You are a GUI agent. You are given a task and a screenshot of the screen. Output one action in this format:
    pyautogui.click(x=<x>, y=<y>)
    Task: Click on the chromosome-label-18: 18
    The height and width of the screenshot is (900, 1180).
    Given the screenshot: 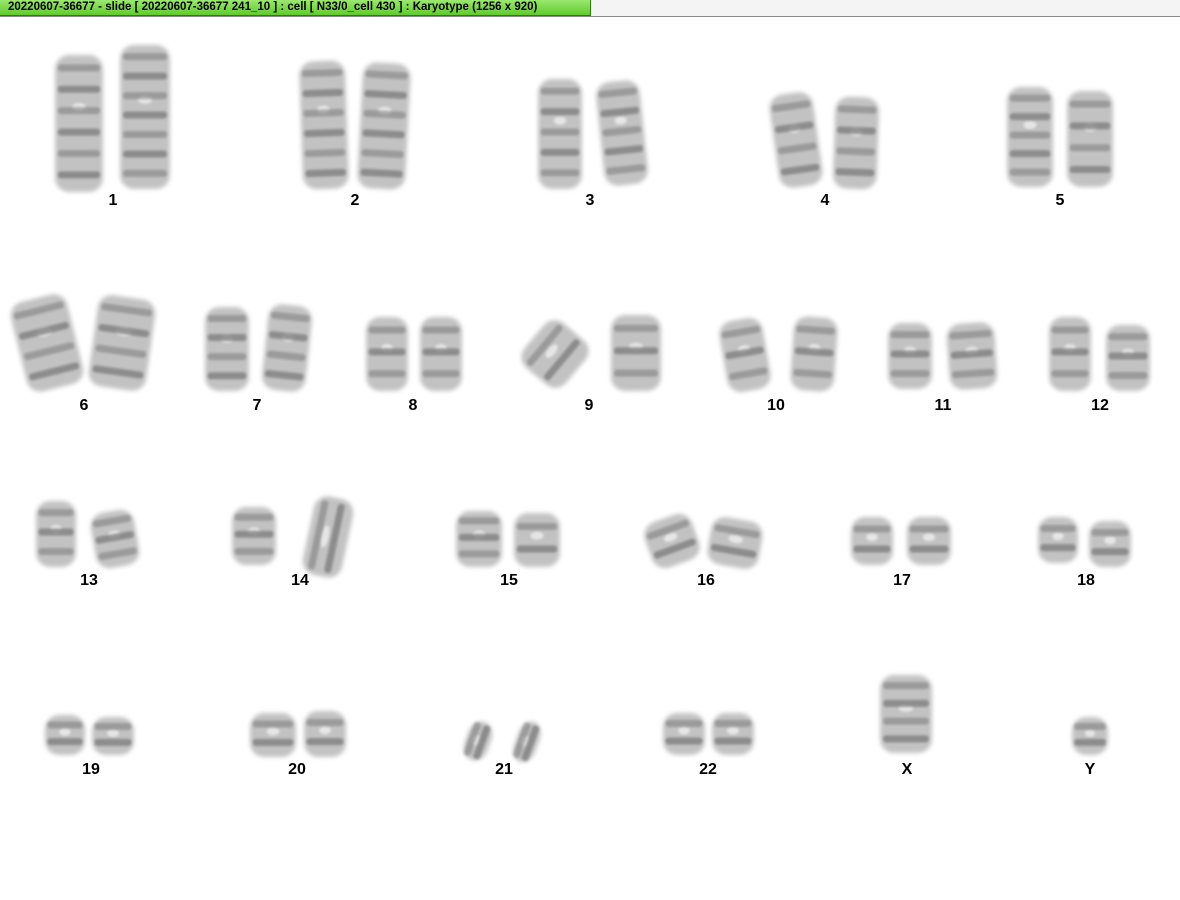 What is the action you would take?
    pyautogui.click(x=1086, y=580)
    